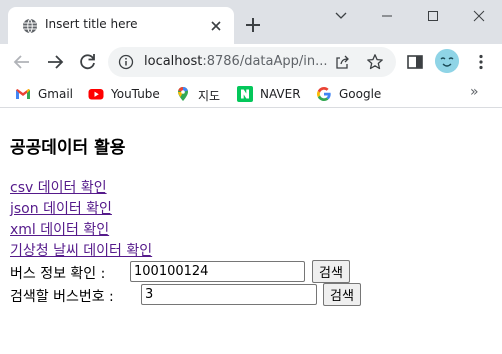 Image resolution: width=502 pixels, height=354 pixels. I want to click on bus-info-form: 버스 정보 확인 : 검색, so click(190, 271).